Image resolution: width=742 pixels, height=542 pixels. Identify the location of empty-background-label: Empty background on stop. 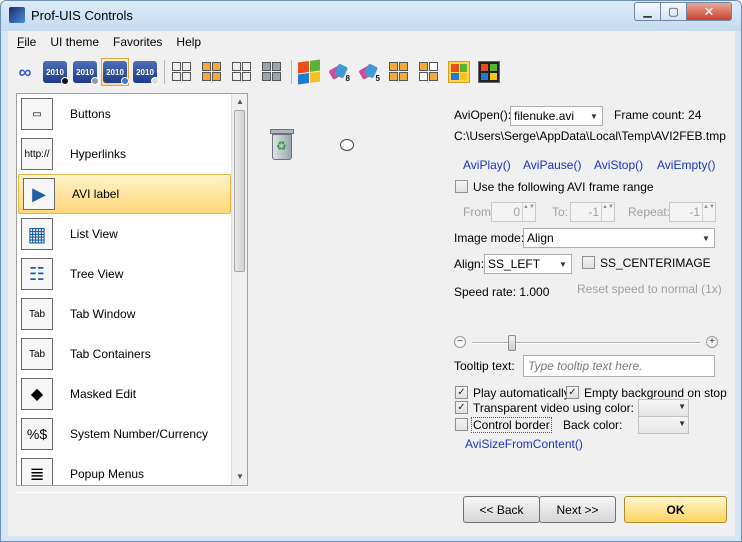
(655, 393).